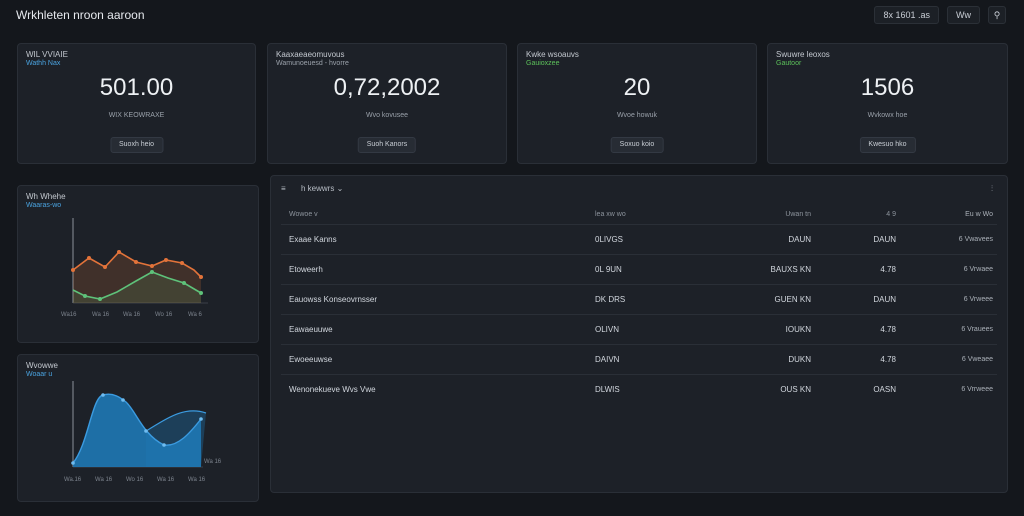  What do you see at coordinates (963, 15) in the screenshot?
I see `view-button: Ww` at bounding box center [963, 15].